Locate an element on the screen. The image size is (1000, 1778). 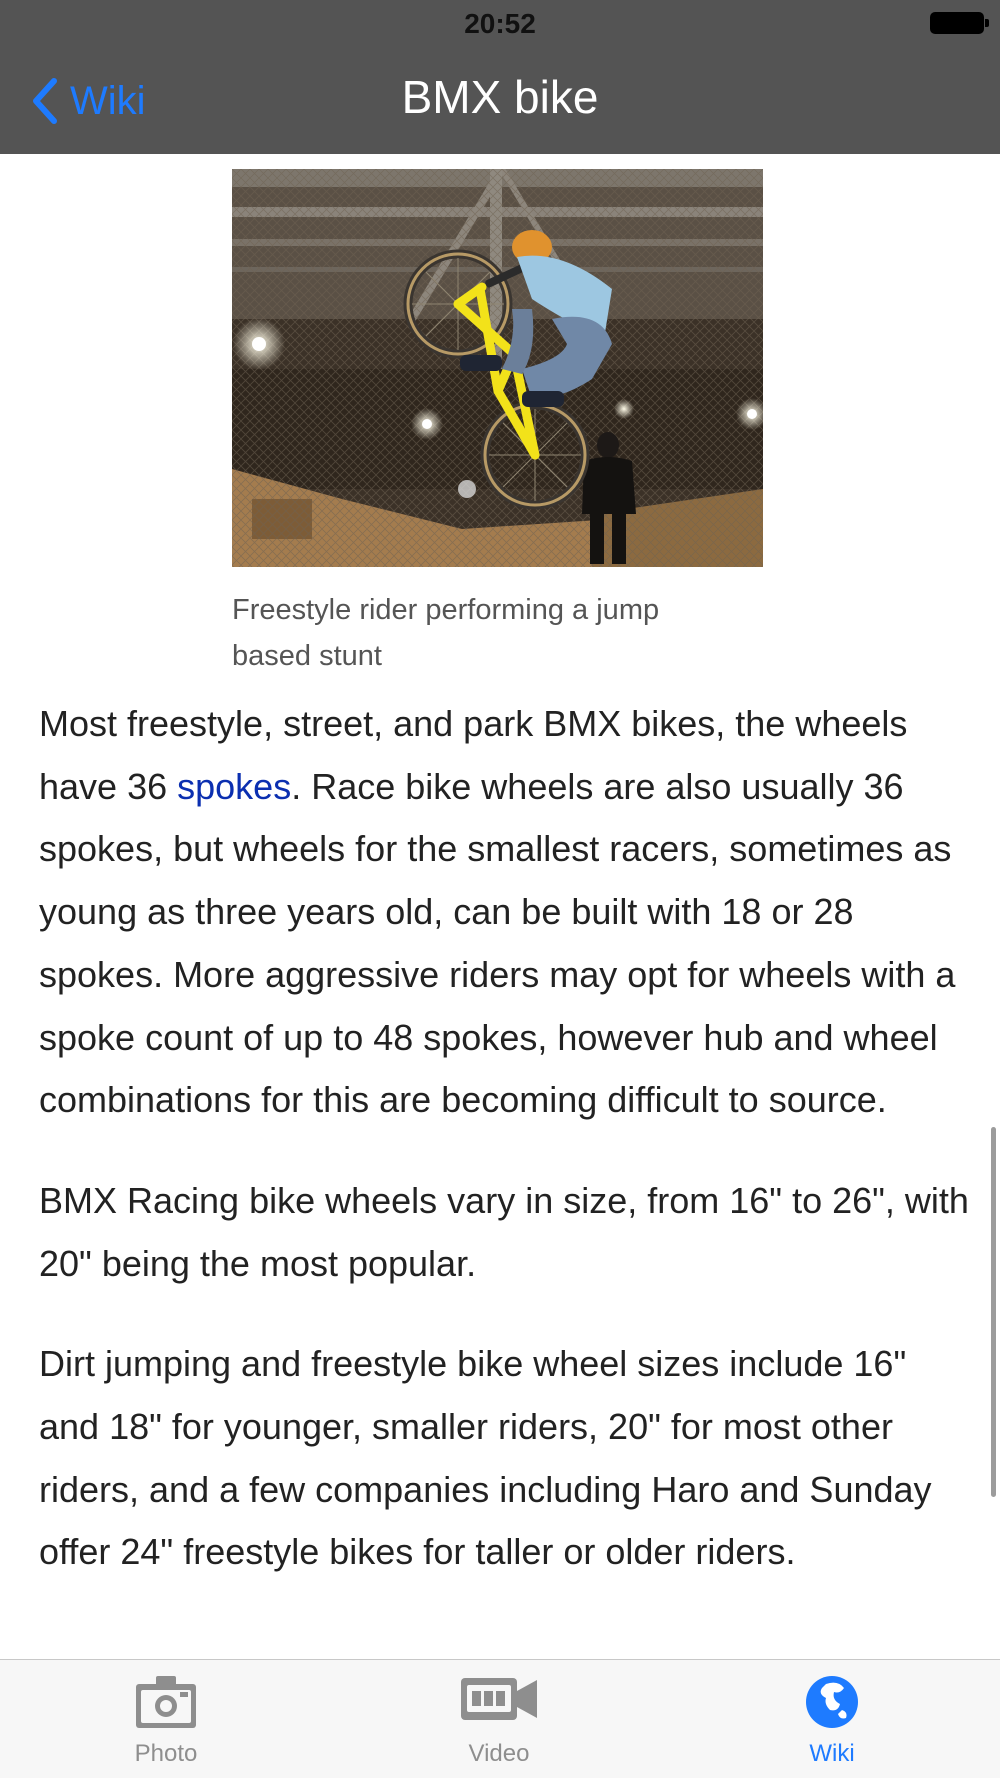
tab-bar: Photo Video Wiki is located at coordinates (500, 1718).